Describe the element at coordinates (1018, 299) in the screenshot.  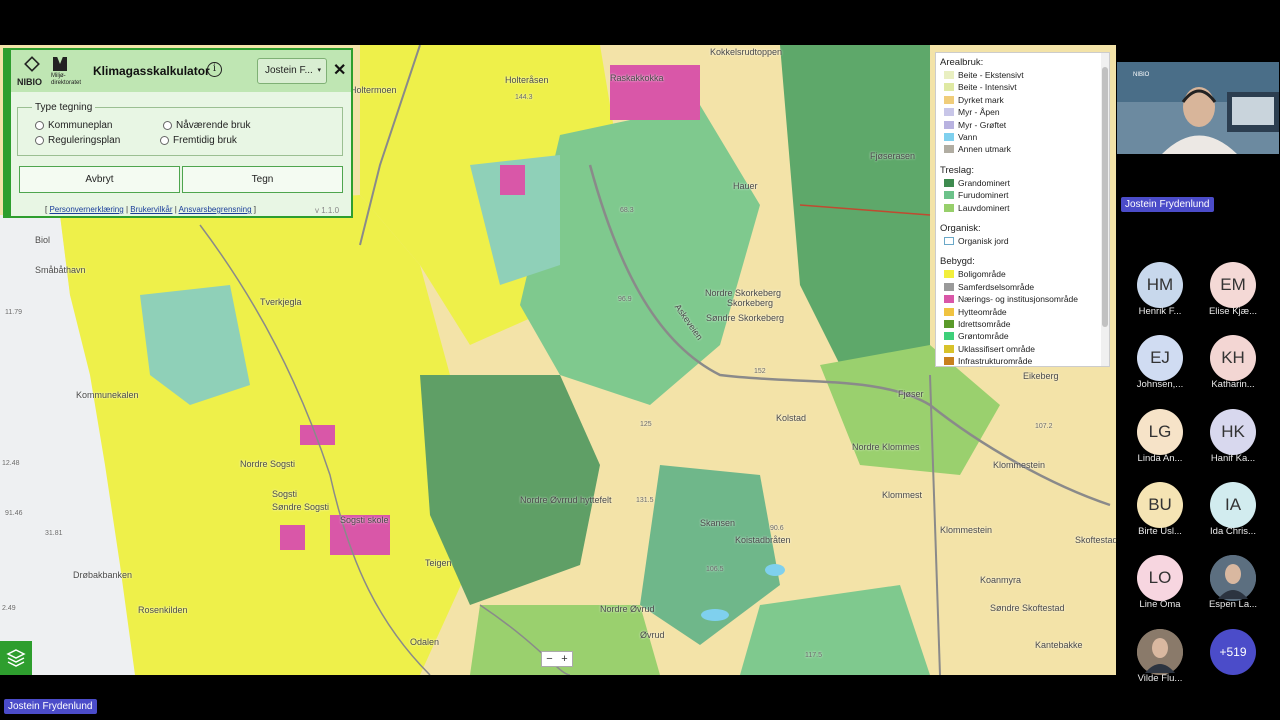
I see `legend-label: Nærings- og institusjonsområde` at that location.